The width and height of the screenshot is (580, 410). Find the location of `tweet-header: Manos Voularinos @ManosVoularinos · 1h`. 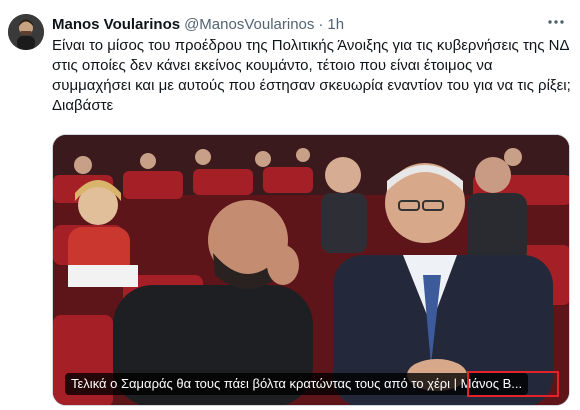

tweet-header: Manos Voularinos @ManosVoularinos · 1h is located at coordinates (198, 24).